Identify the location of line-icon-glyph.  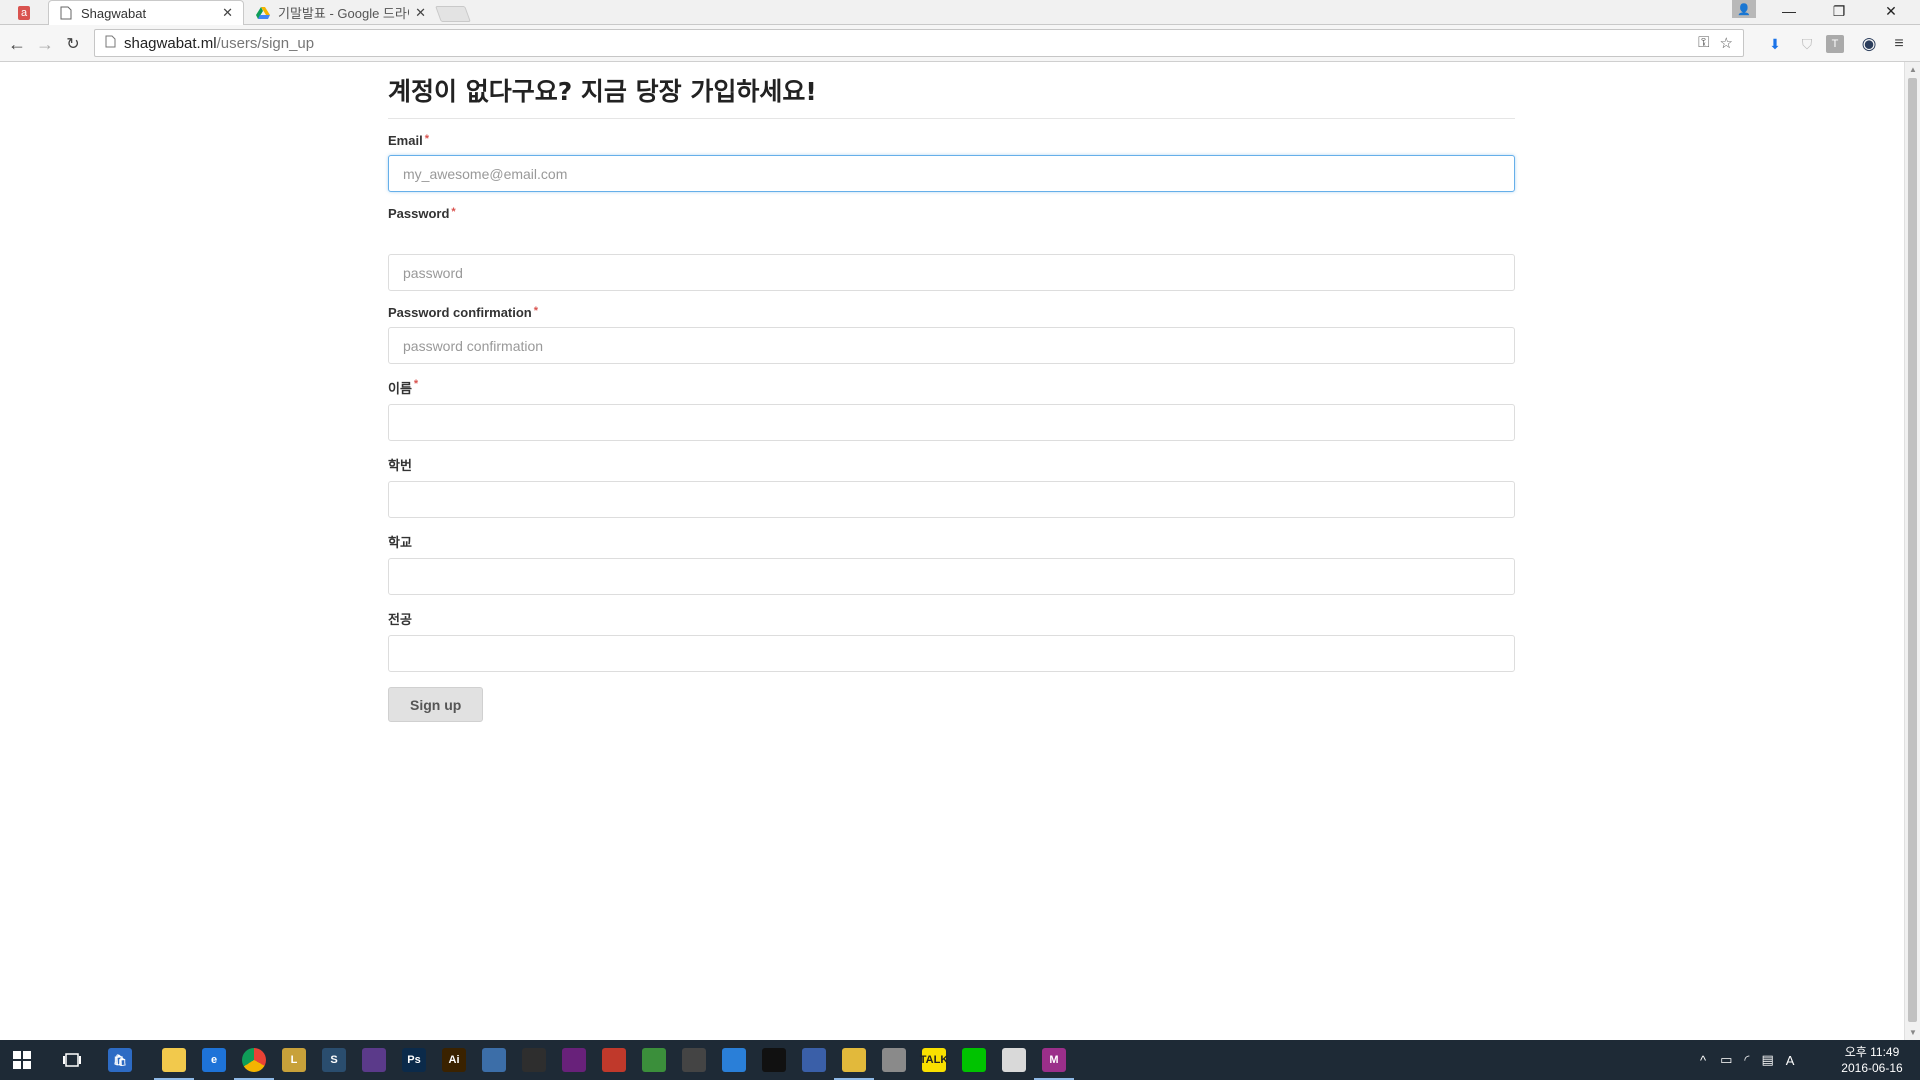
(974, 1060).